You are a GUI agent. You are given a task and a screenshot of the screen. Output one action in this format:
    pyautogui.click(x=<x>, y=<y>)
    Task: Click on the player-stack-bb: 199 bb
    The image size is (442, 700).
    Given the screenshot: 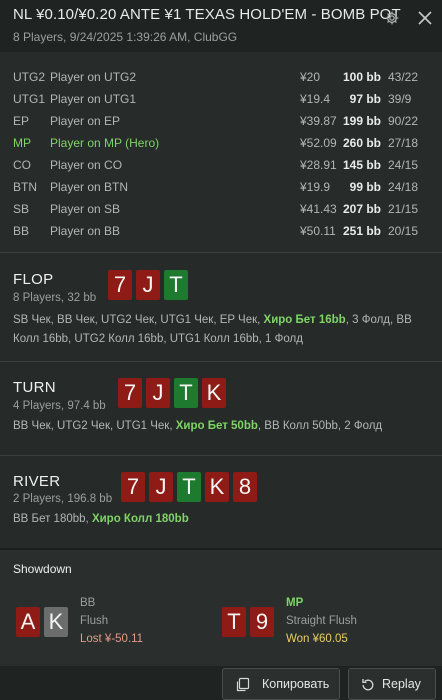 What is the action you would take?
    pyautogui.click(x=361, y=121)
    